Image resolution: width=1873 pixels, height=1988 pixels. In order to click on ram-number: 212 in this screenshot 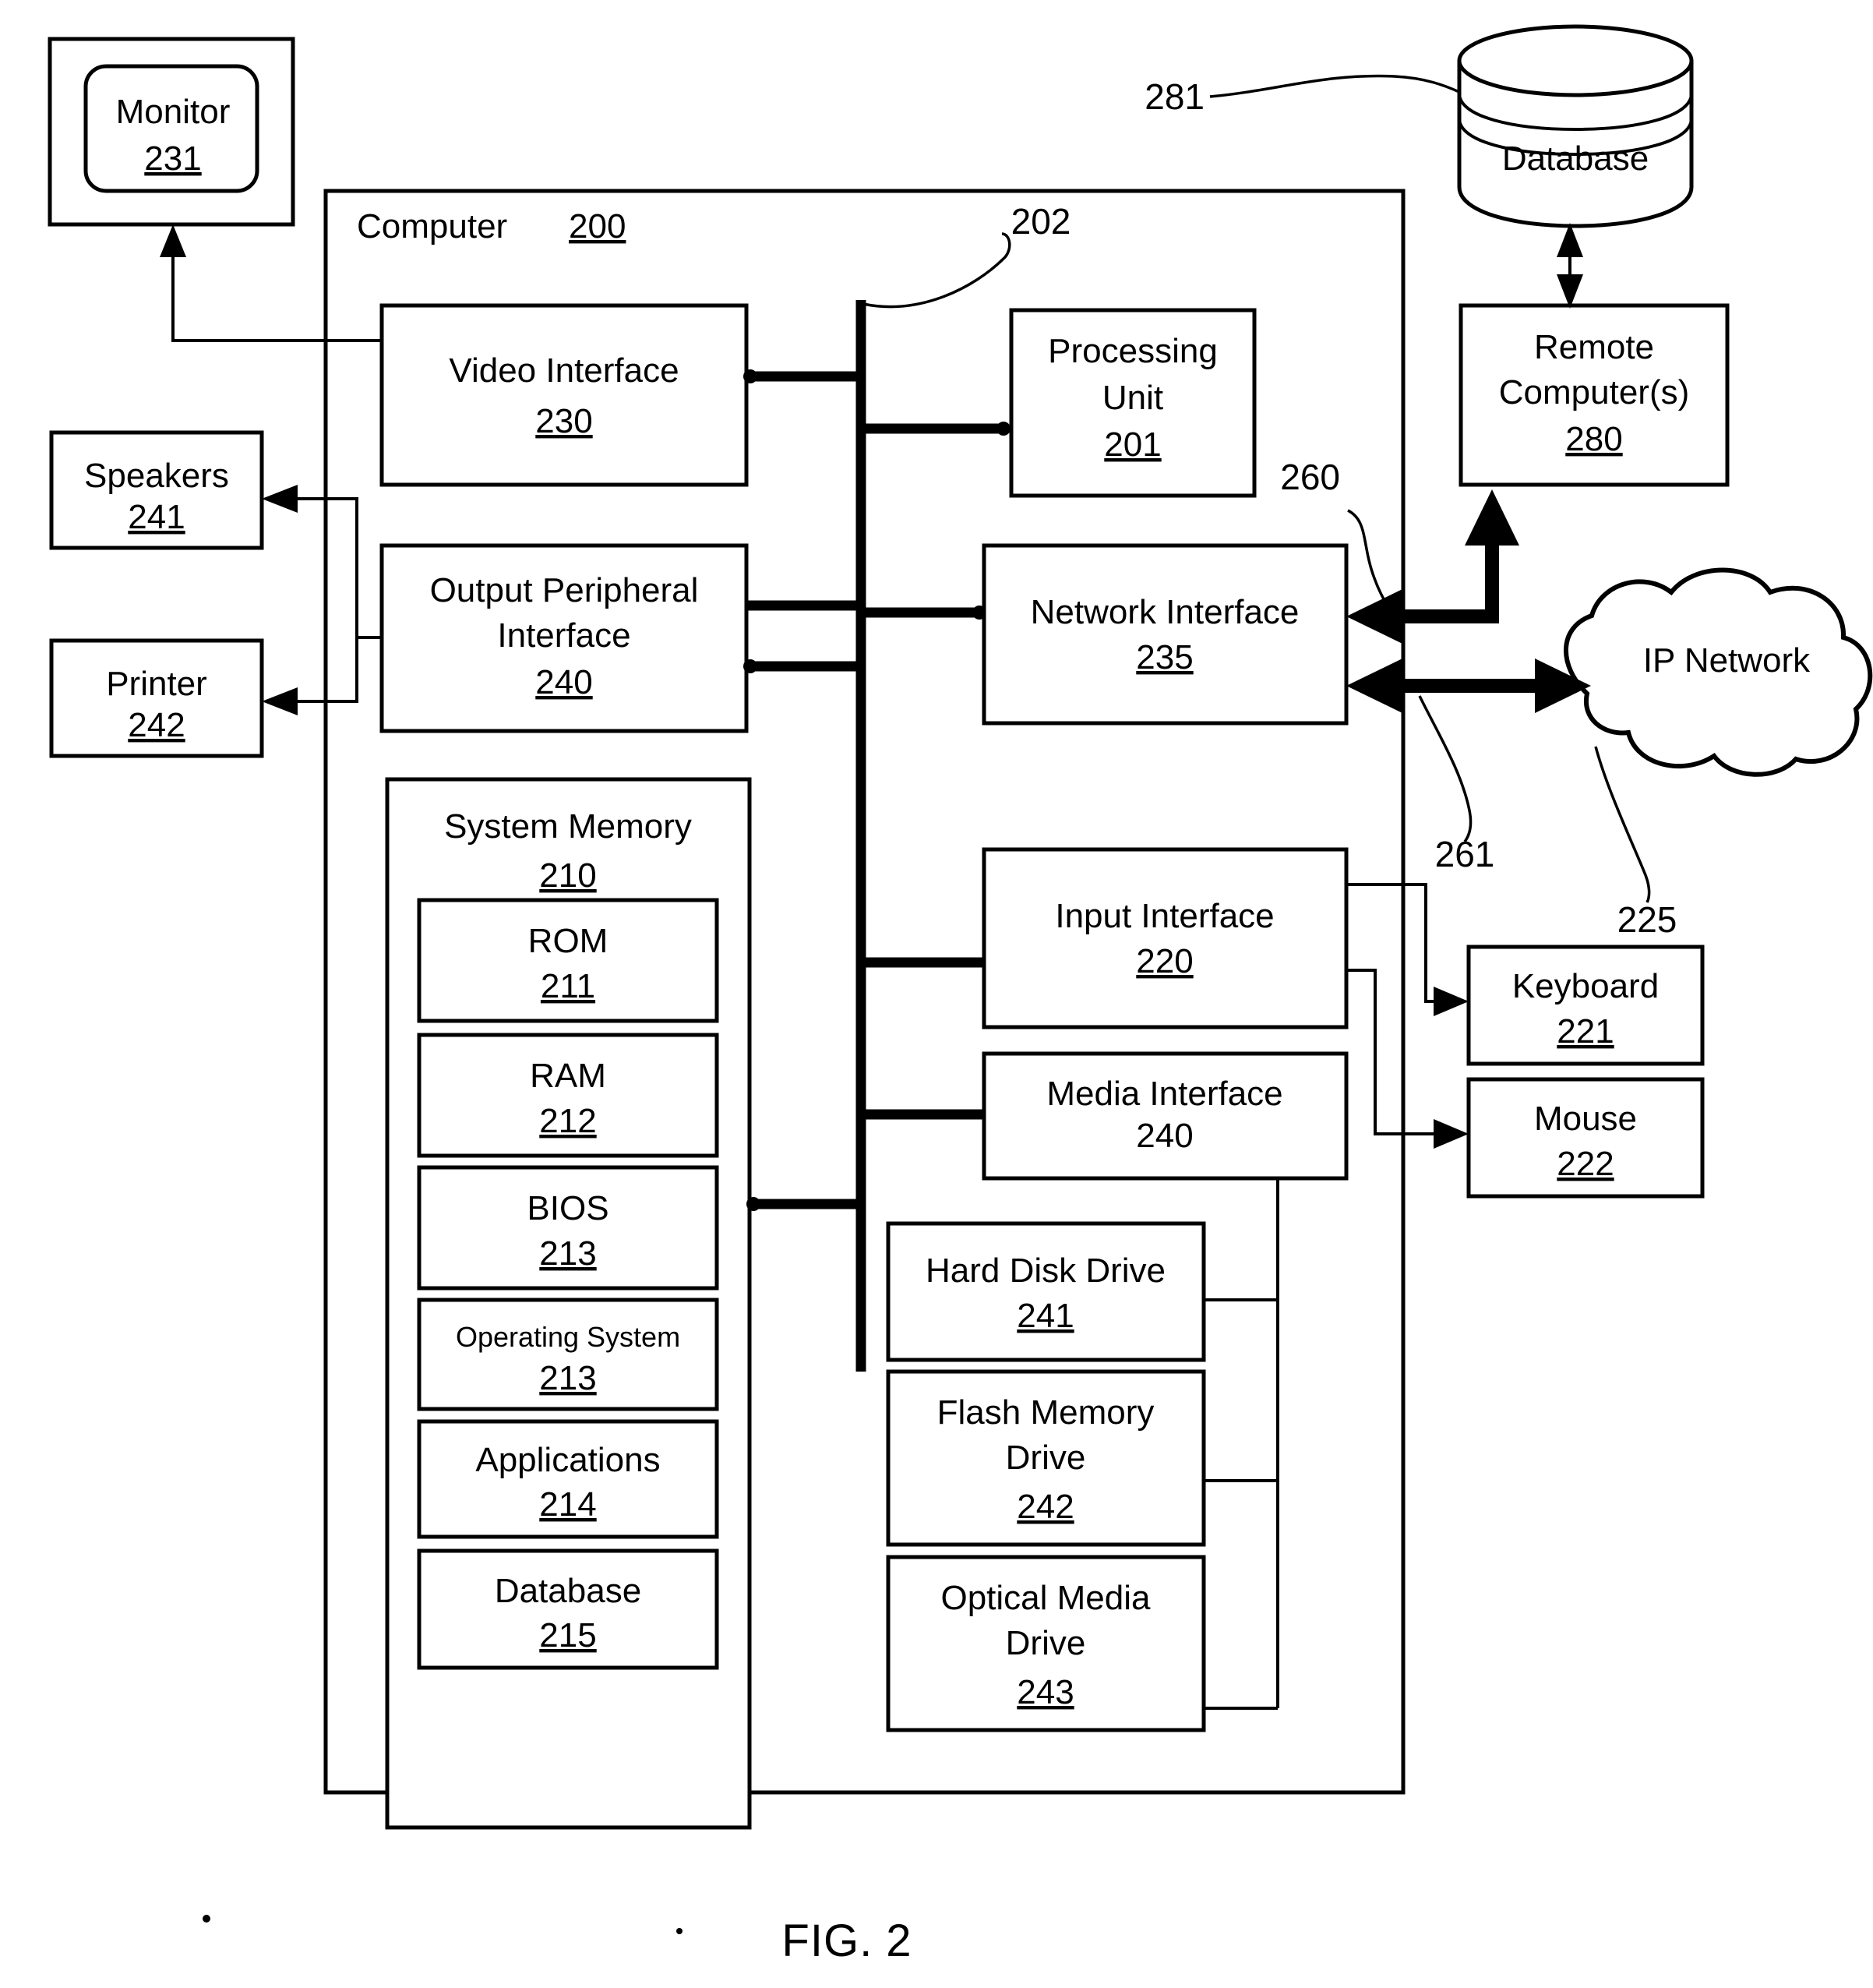, I will do `click(567, 1121)`.